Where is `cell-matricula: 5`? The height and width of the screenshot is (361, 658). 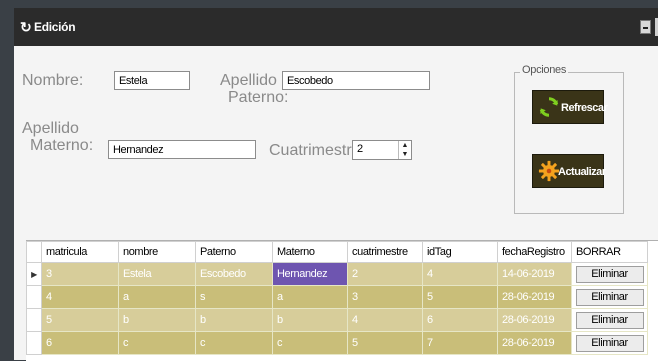
cell-matricula: 5 is located at coordinates (80, 320).